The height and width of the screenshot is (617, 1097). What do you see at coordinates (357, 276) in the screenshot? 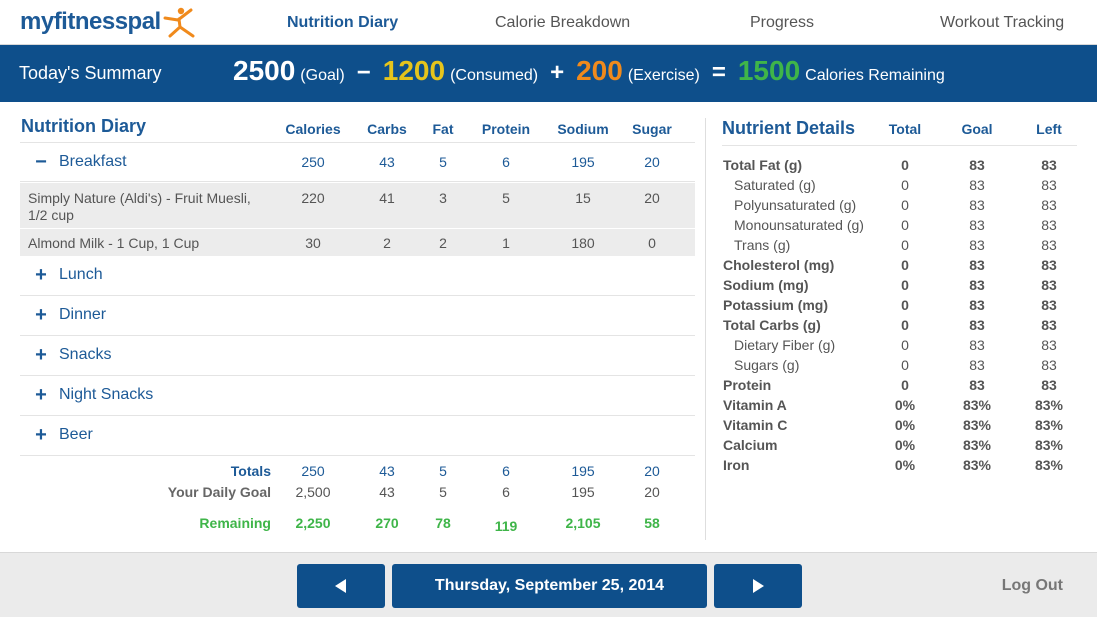
I see `meal-row-lunch: + Lunch` at bounding box center [357, 276].